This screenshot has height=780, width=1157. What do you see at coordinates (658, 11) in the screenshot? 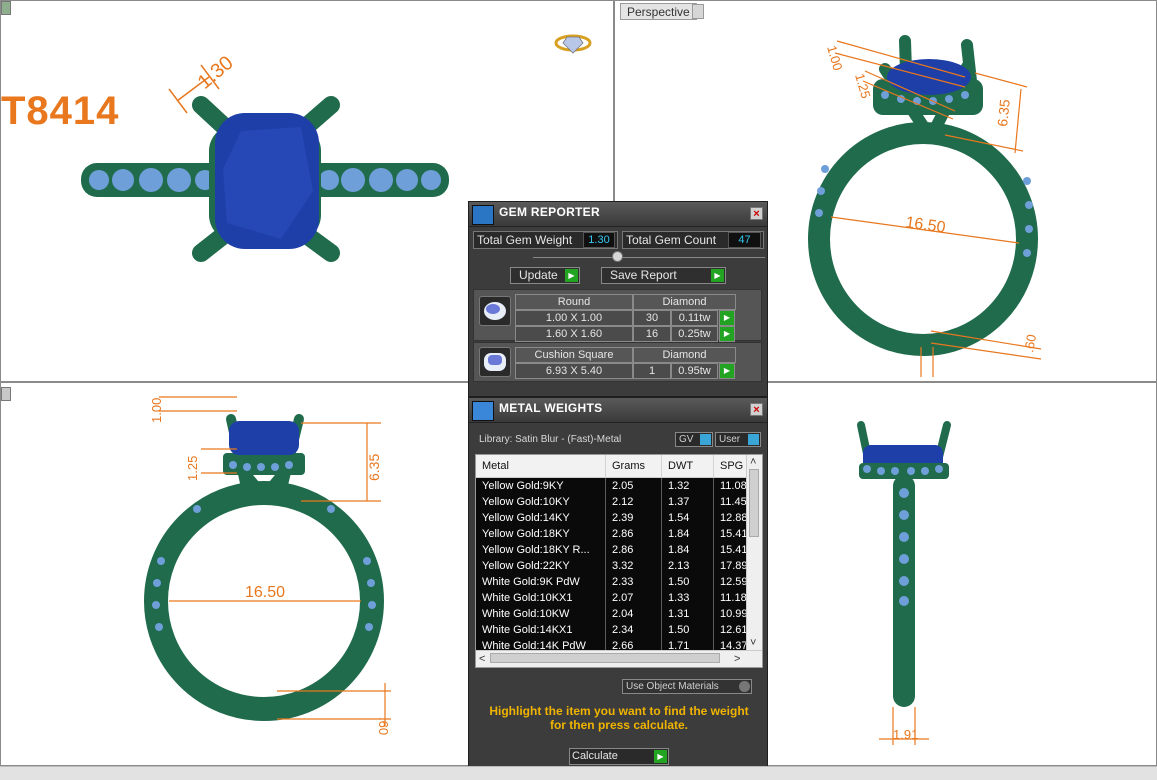
I see `viewport-view-label: Perspective` at bounding box center [658, 11].